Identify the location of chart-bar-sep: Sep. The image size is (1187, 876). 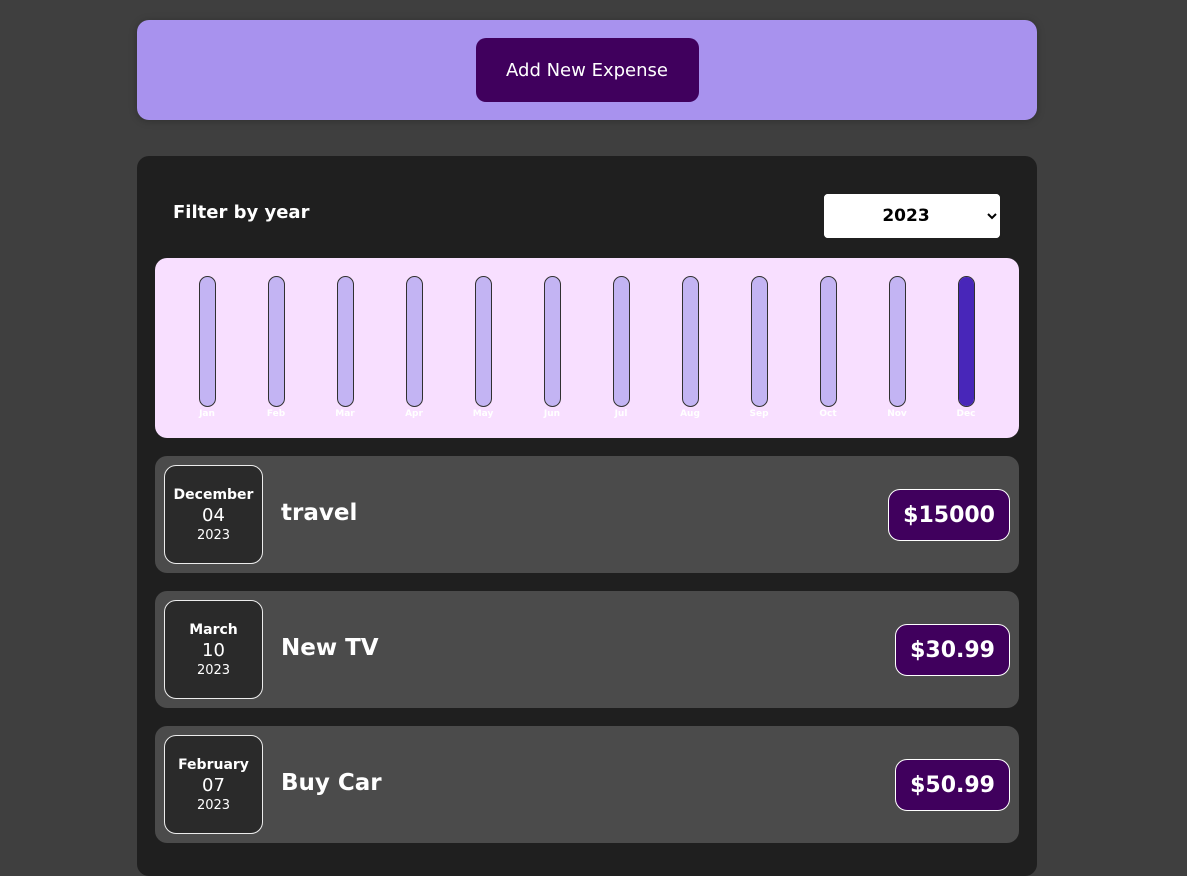
(759, 347).